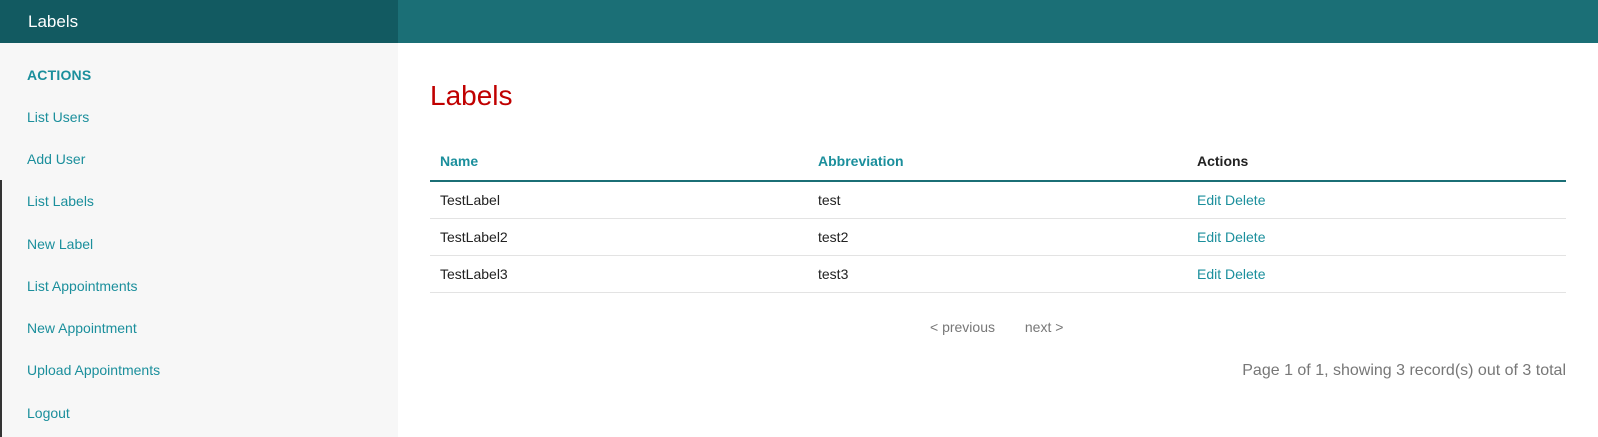  What do you see at coordinates (619, 200) in the screenshot?
I see `cell-name: TestLabel` at bounding box center [619, 200].